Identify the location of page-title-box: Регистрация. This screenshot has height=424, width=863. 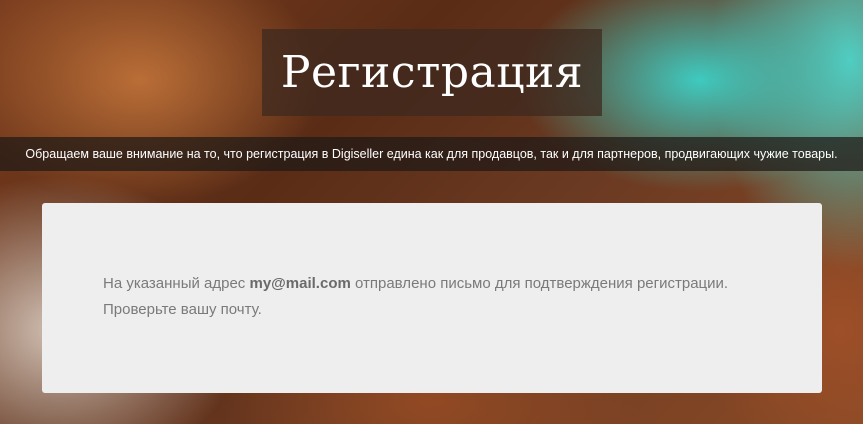
(432, 72).